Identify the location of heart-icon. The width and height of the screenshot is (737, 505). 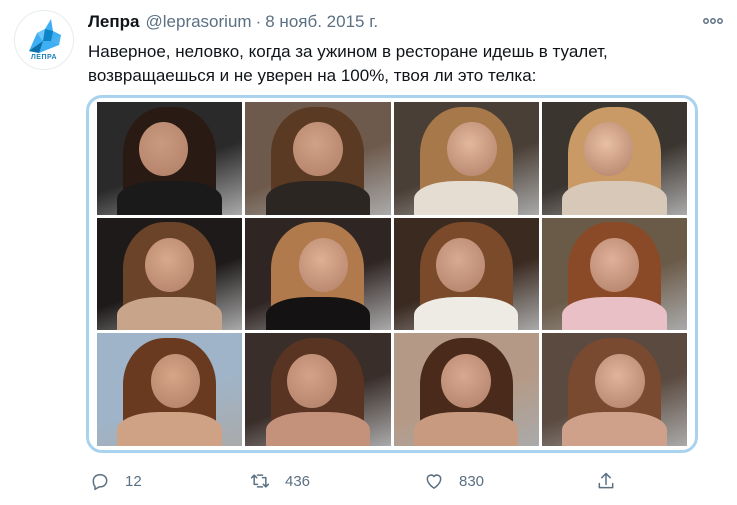
(434, 481).